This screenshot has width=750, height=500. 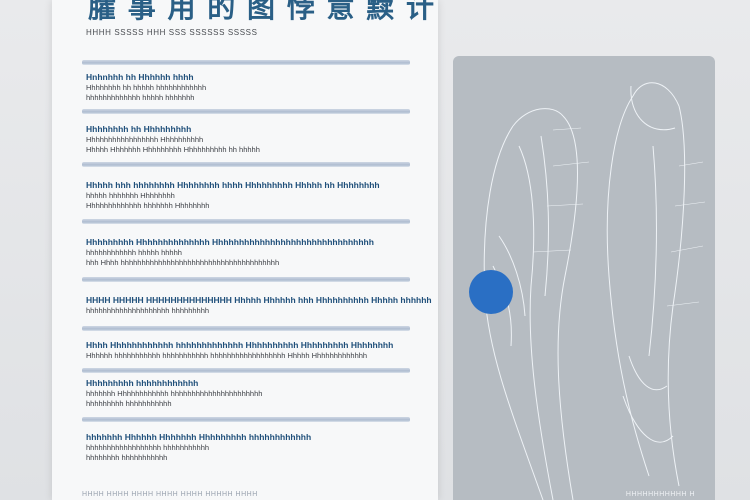 What do you see at coordinates (619, 217) in the screenshot?
I see `callout-lines` at bounding box center [619, 217].